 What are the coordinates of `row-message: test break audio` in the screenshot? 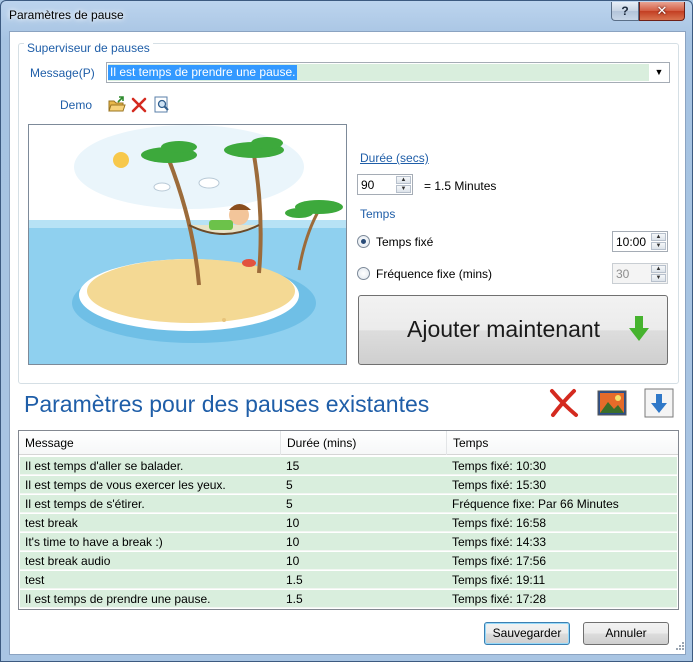 It's located at (68, 561).